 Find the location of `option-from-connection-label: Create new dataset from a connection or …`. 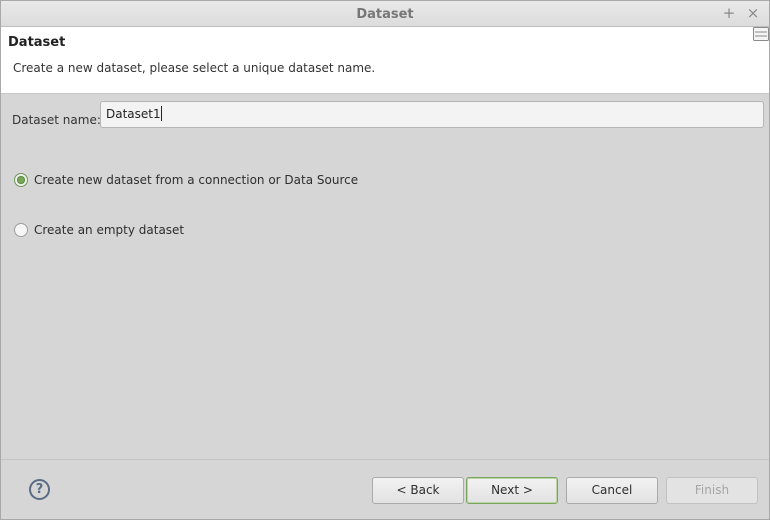

option-from-connection-label: Create new dataset from a connection or … is located at coordinates (196, 180).